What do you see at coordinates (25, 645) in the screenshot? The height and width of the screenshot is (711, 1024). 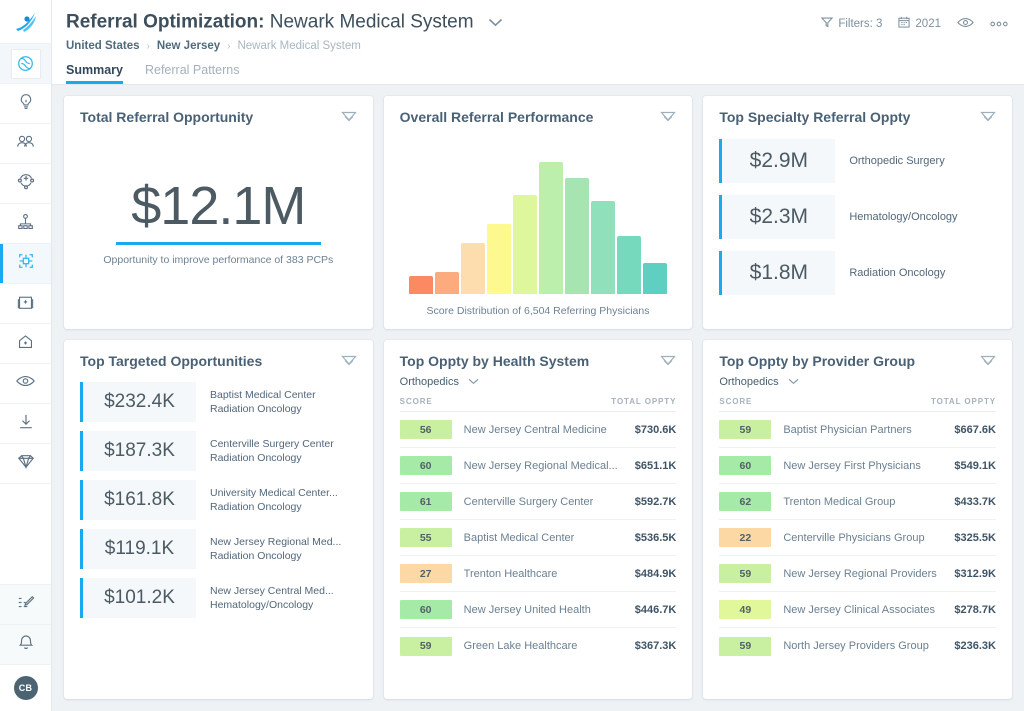 I see `sidebar-item-notifications` at bounding box center [25, 645].